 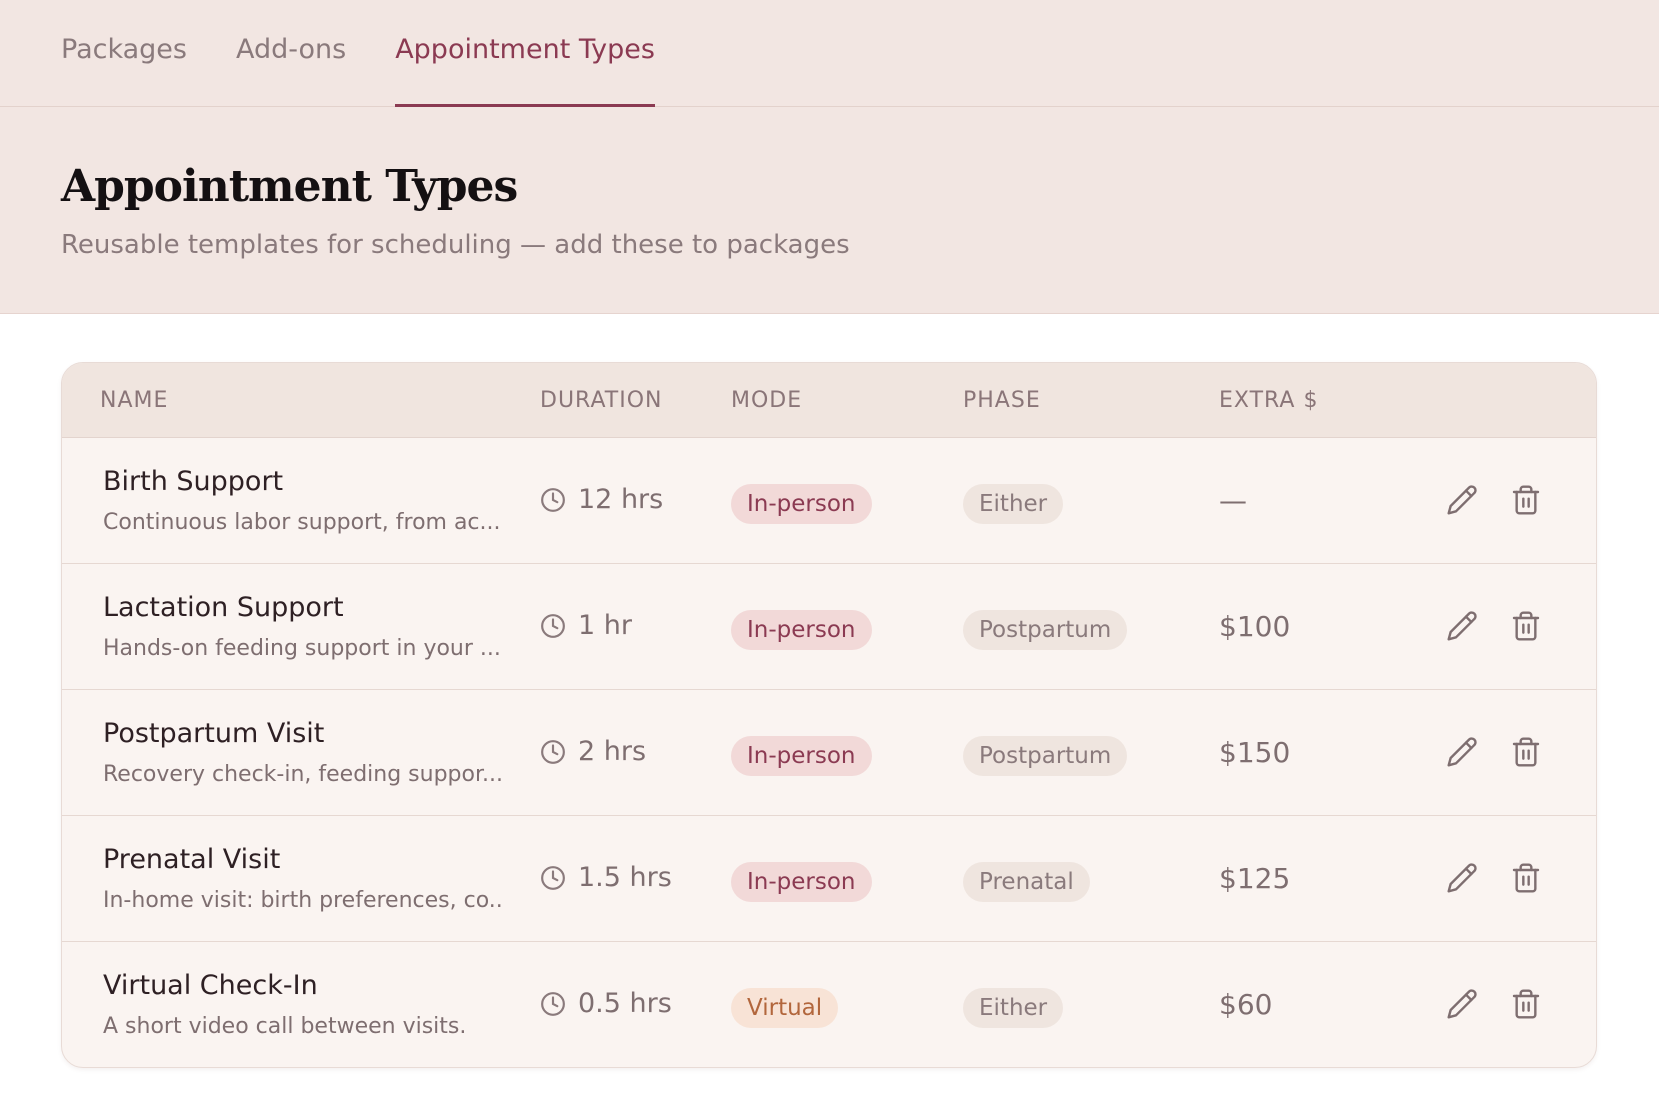 What do you see at coordinates (785, 1008) in the screenshot?
I see `mode-badge: Virtual` at bounding box center [785, 1008].